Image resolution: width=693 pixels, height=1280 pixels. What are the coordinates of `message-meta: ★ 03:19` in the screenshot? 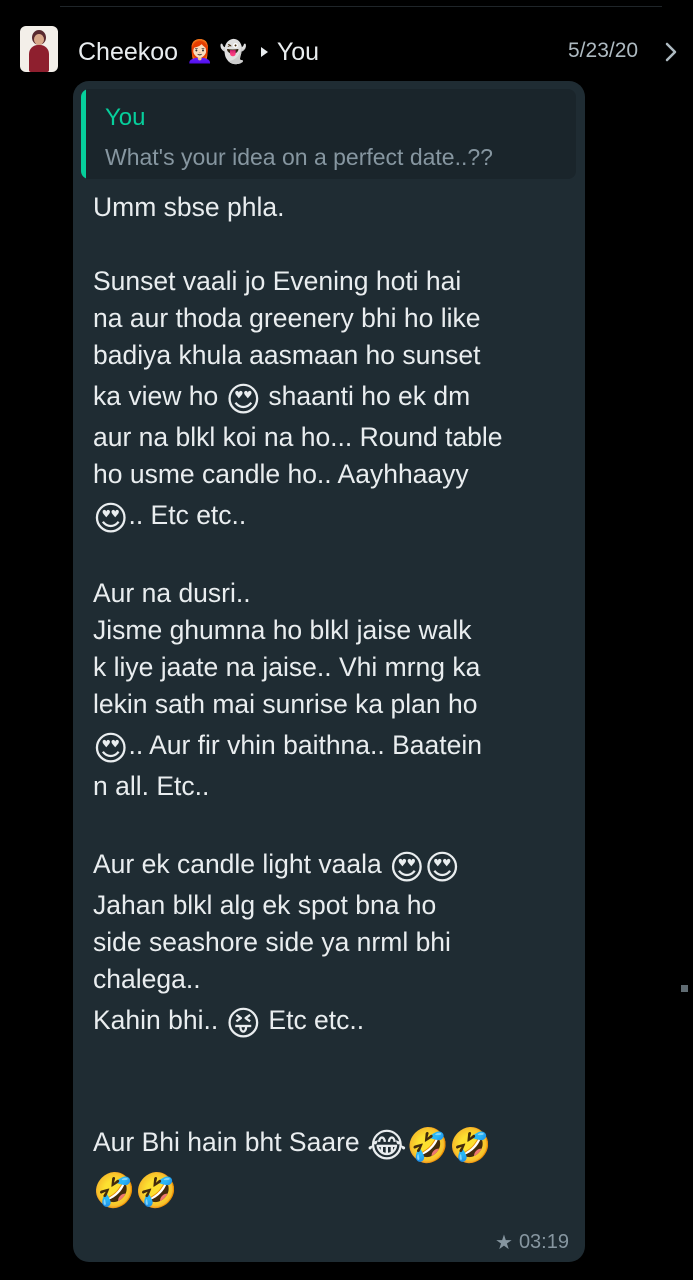 It's located at (532, 1242).